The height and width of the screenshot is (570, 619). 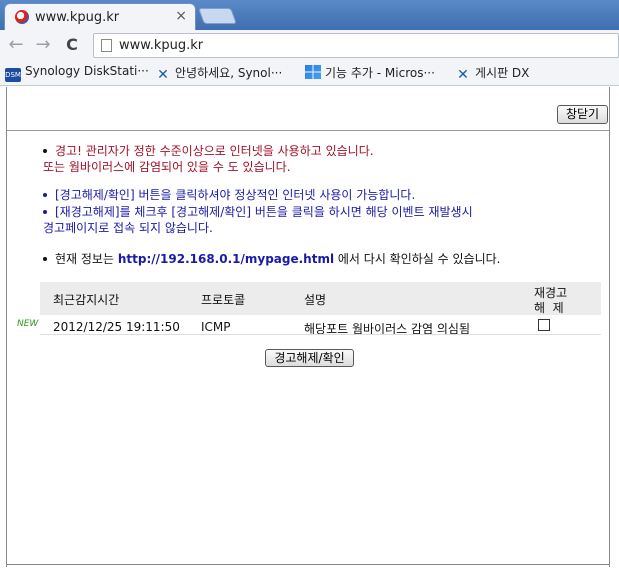 I want to click on bookmark-board-dx: ✕ 게시판 DX, so click(x=492, y=73).